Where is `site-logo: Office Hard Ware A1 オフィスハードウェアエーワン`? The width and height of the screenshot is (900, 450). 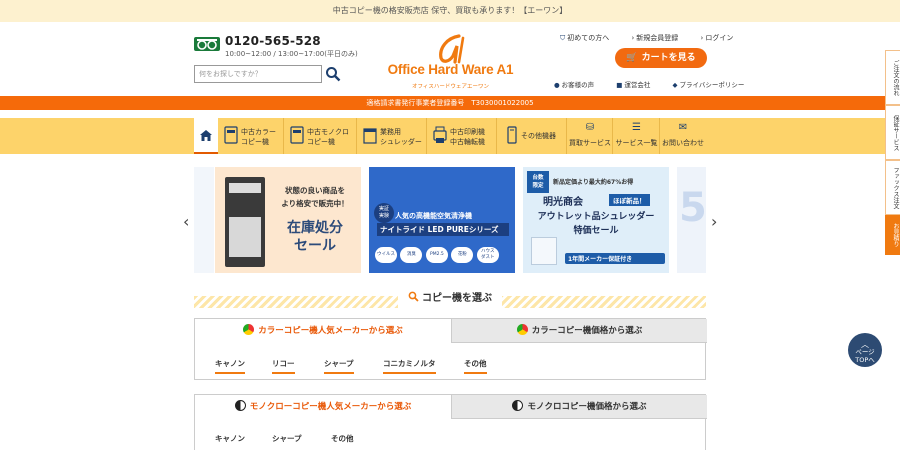 site-logo: Office Hard Ware A1 オフィスハードウェアエーワン is located at coordinates (450, 63).